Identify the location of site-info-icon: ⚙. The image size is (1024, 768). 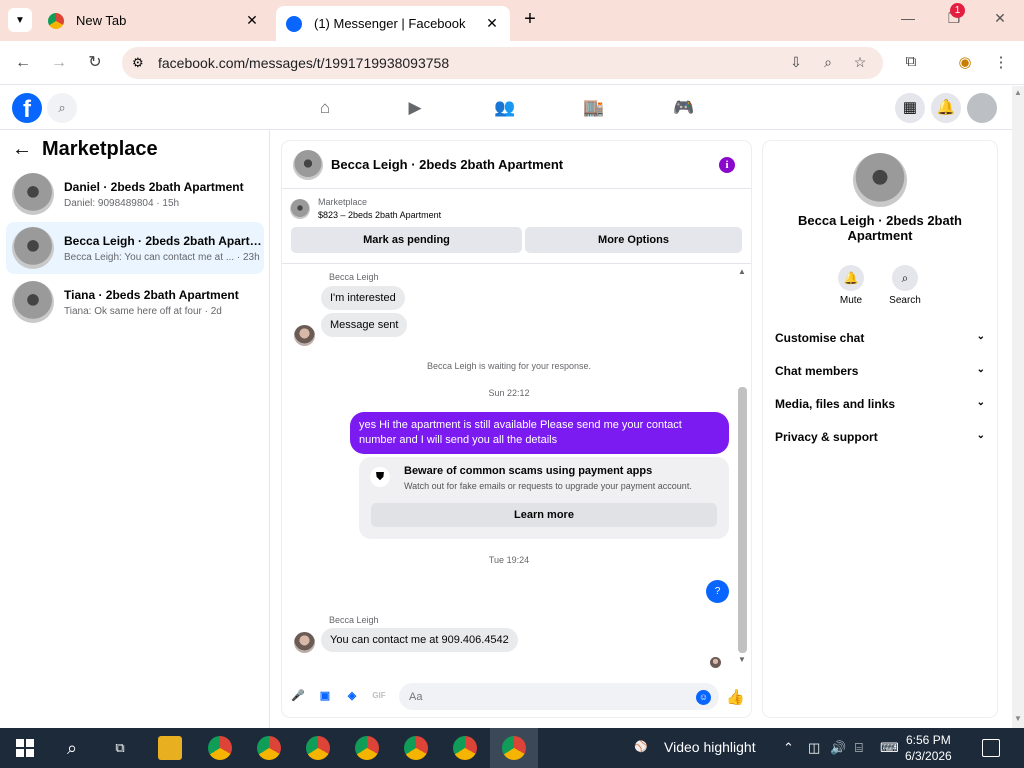
(138, 63).